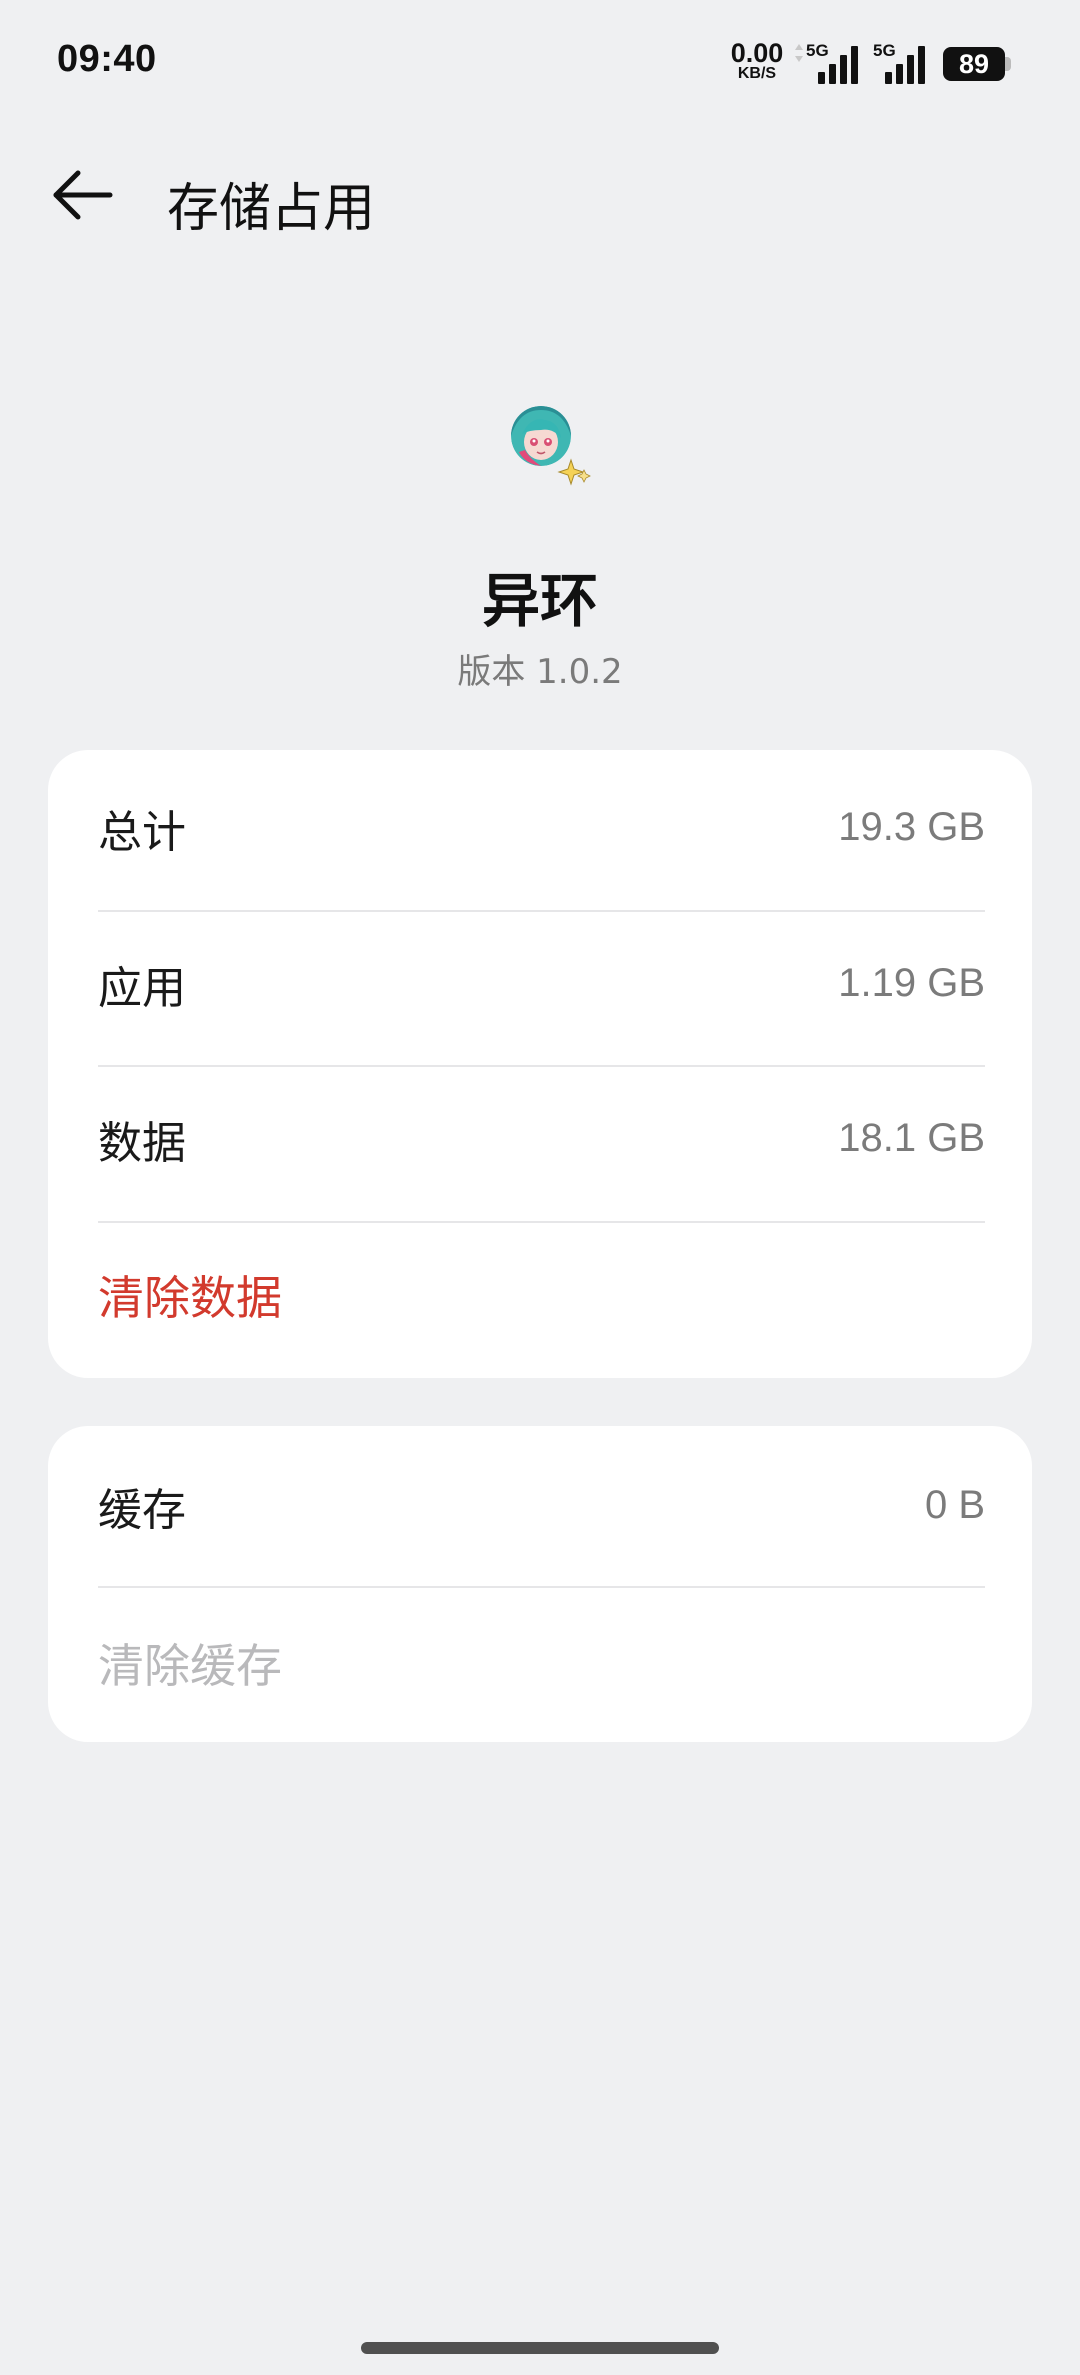  Describe the element at coordinates (799, 53) in the screenshot. I see `data-activity-icon` at that location.